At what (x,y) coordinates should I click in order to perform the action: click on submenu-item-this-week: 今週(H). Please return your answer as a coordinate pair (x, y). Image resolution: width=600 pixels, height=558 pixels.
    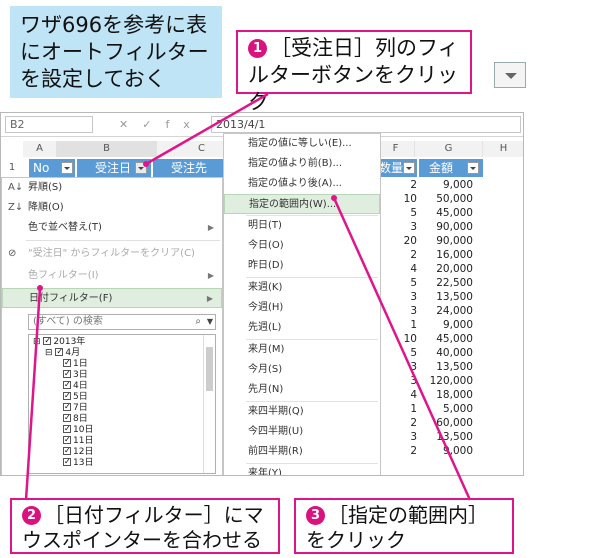
    Looking at the image, I should click on (302, 308).